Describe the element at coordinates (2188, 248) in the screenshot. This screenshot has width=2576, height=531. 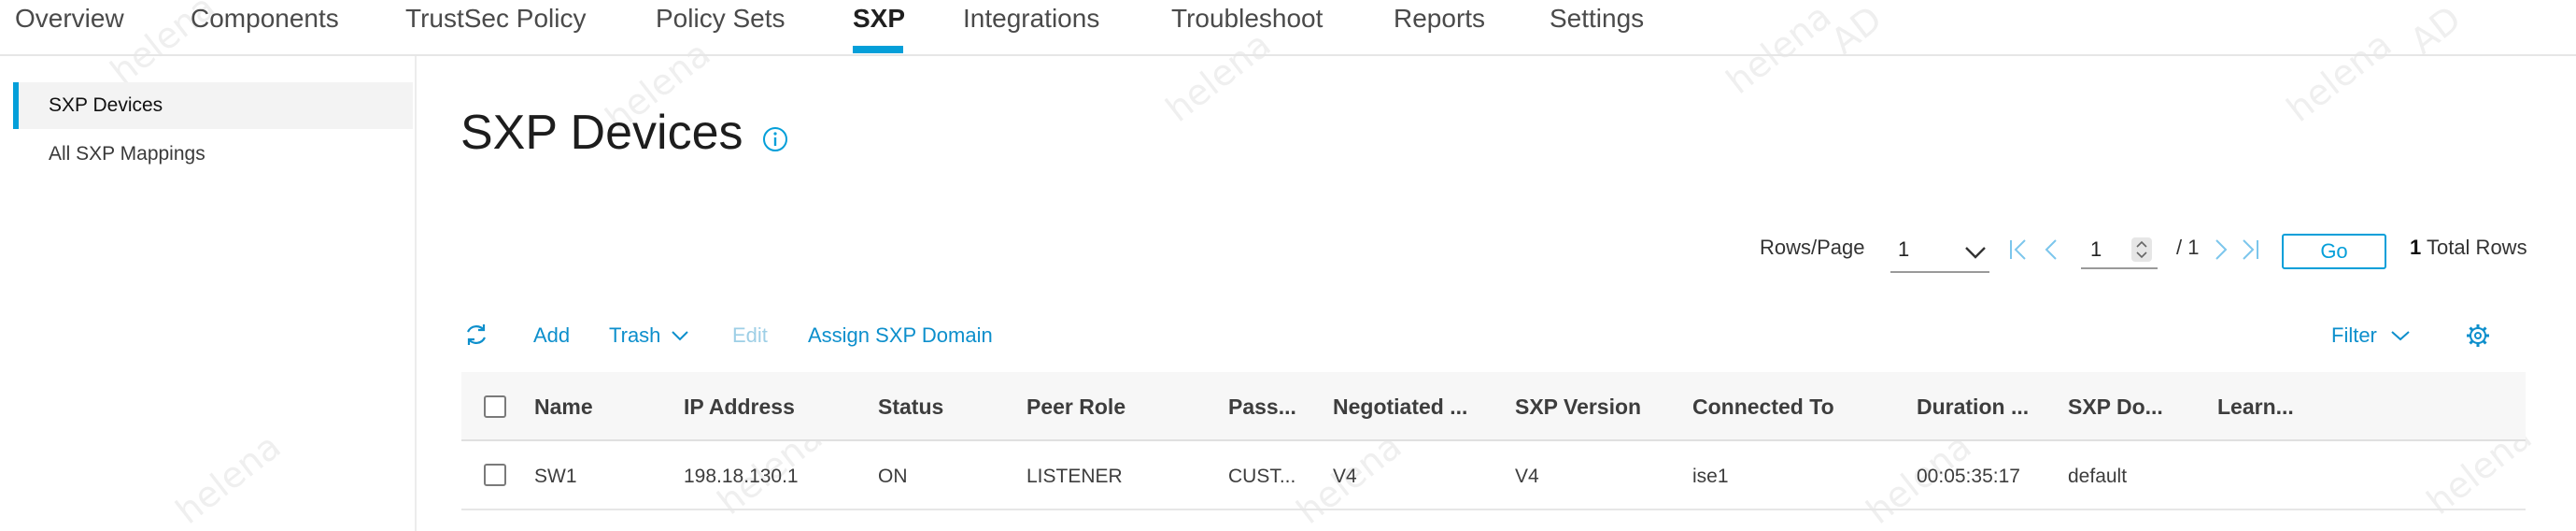
I see `page-total-label: / 1` at that location.